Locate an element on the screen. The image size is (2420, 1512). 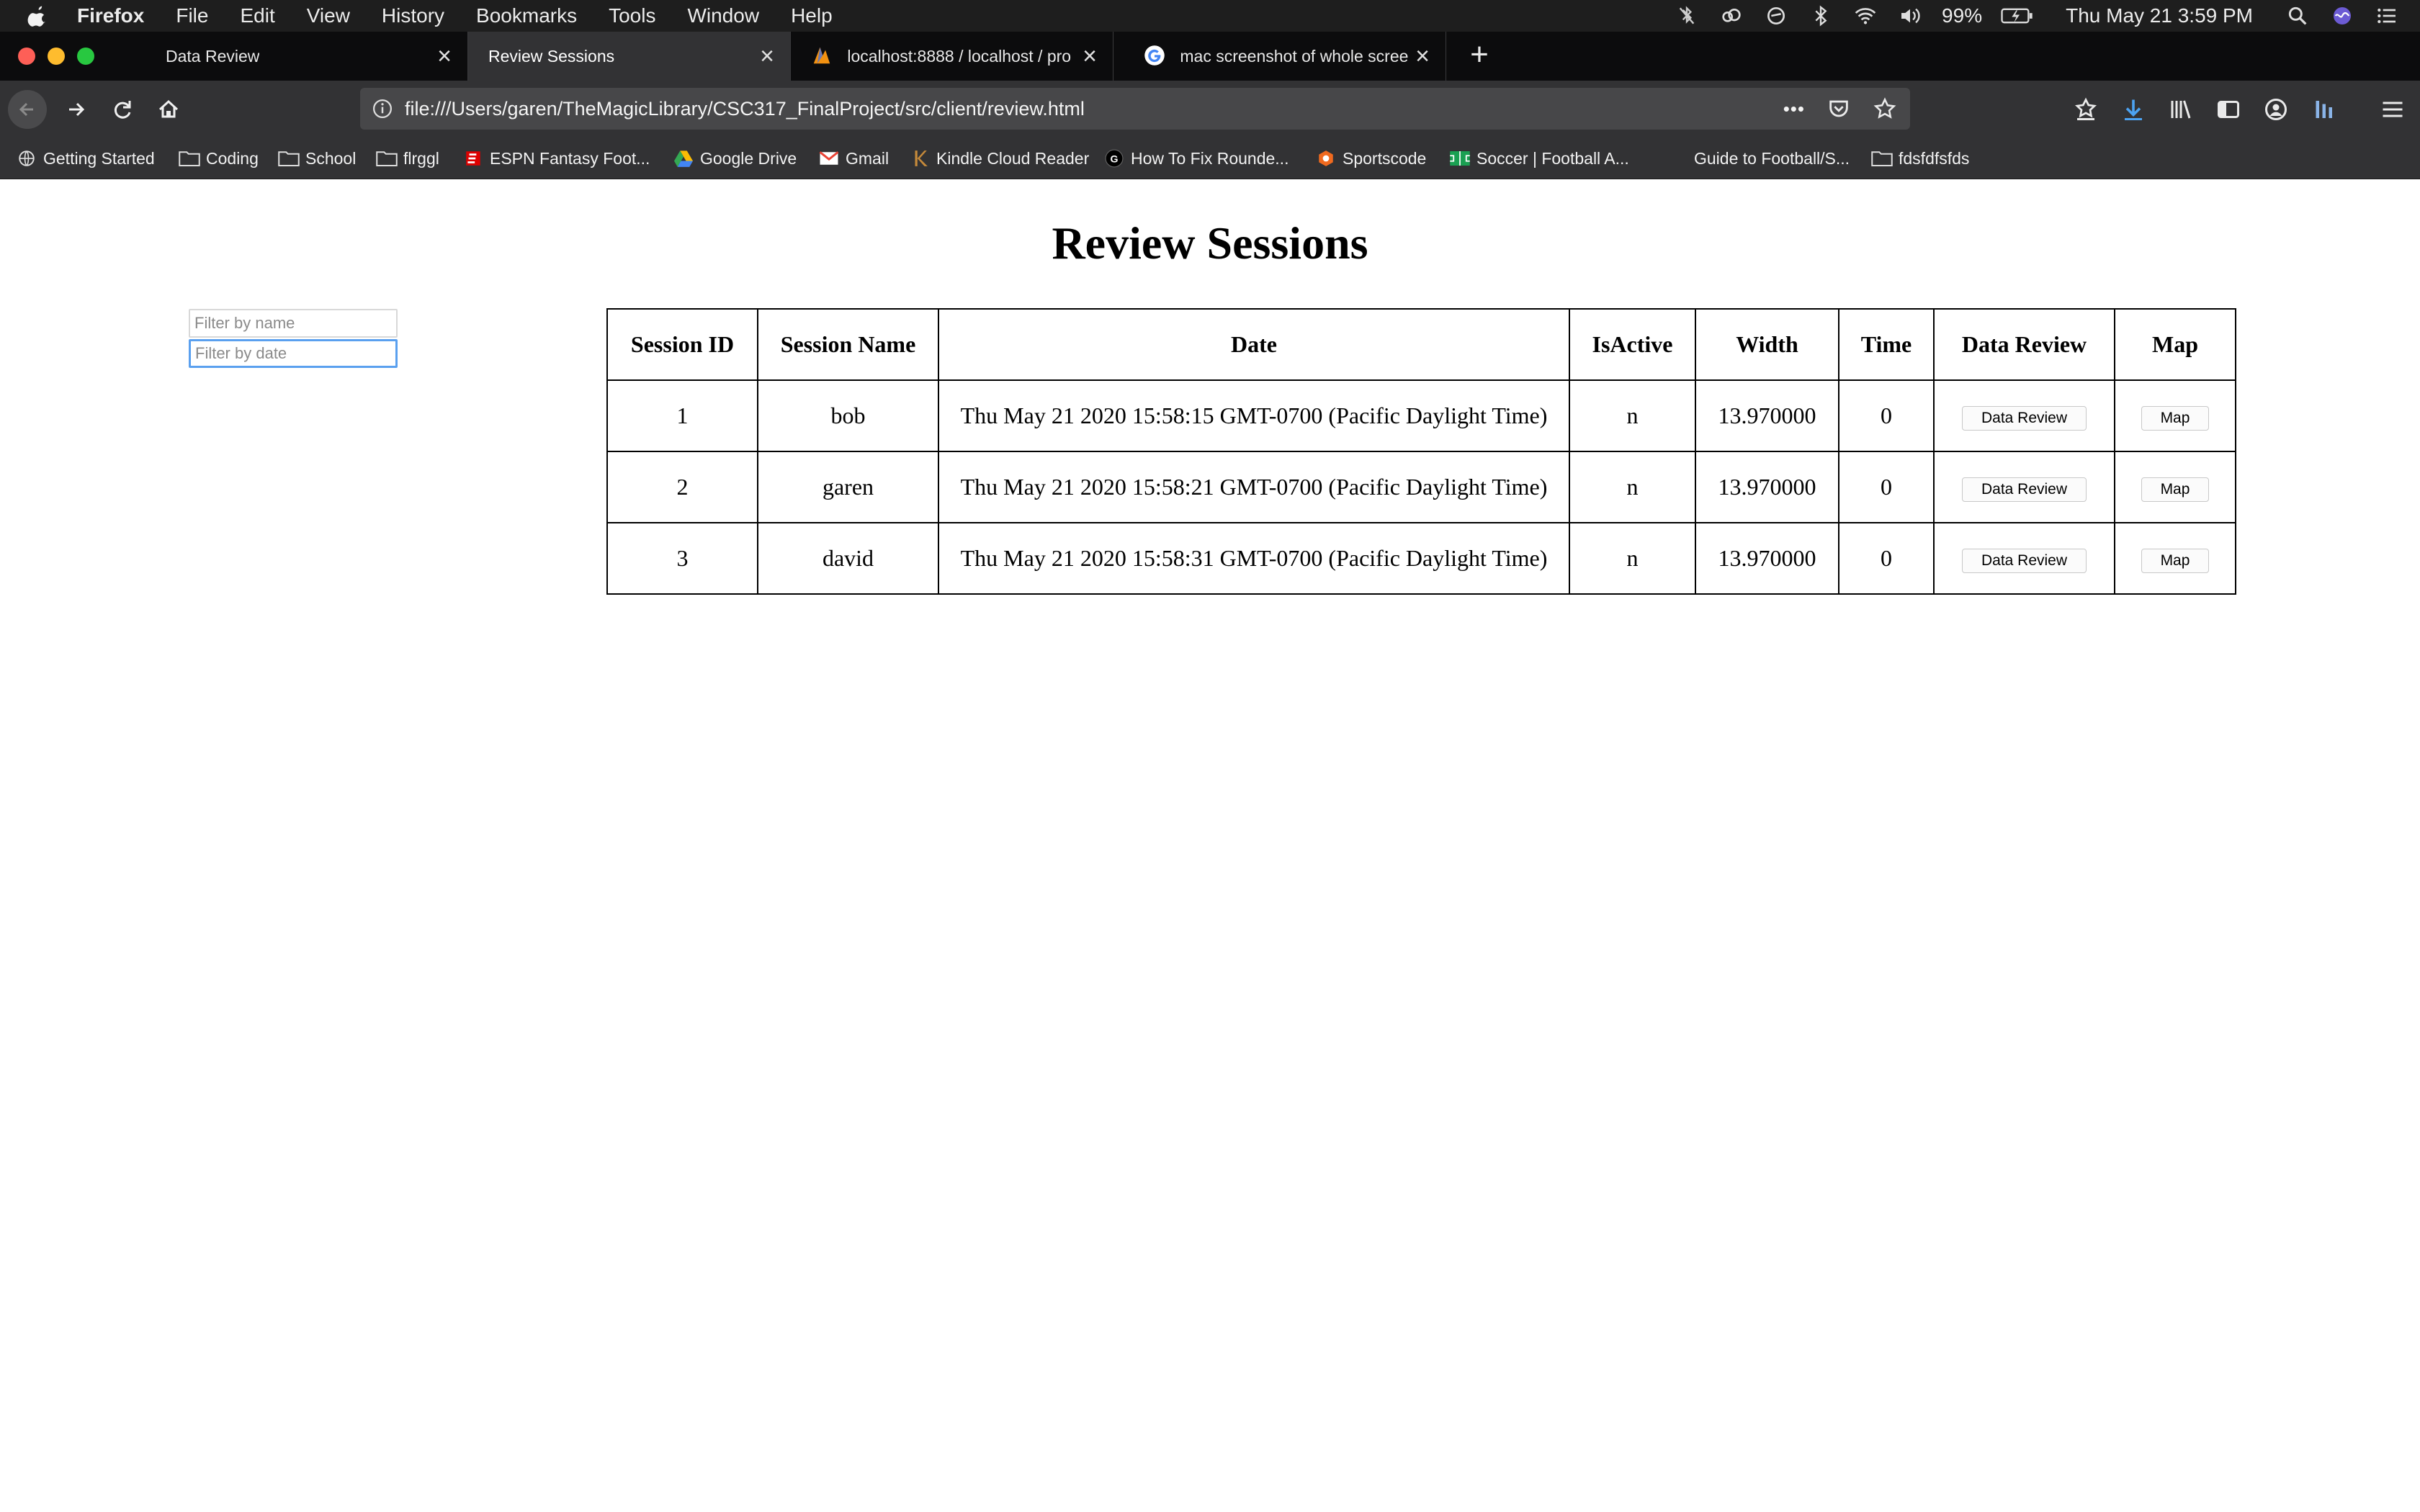
tab-label: localhost:8888 / localhost / pro is located at coordinates (960, 56).